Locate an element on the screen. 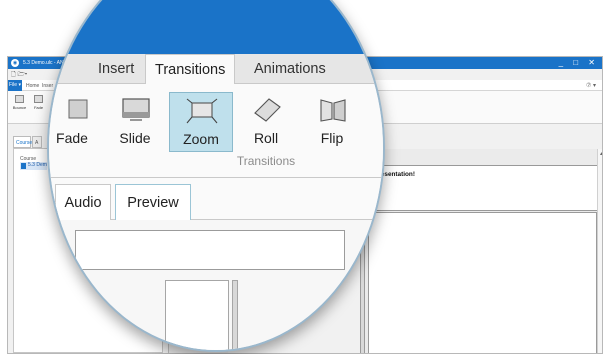 The height and width of the screenshot is (354, 603). course-item-label: 5.3 Dem is located at coordinates (37, 165).